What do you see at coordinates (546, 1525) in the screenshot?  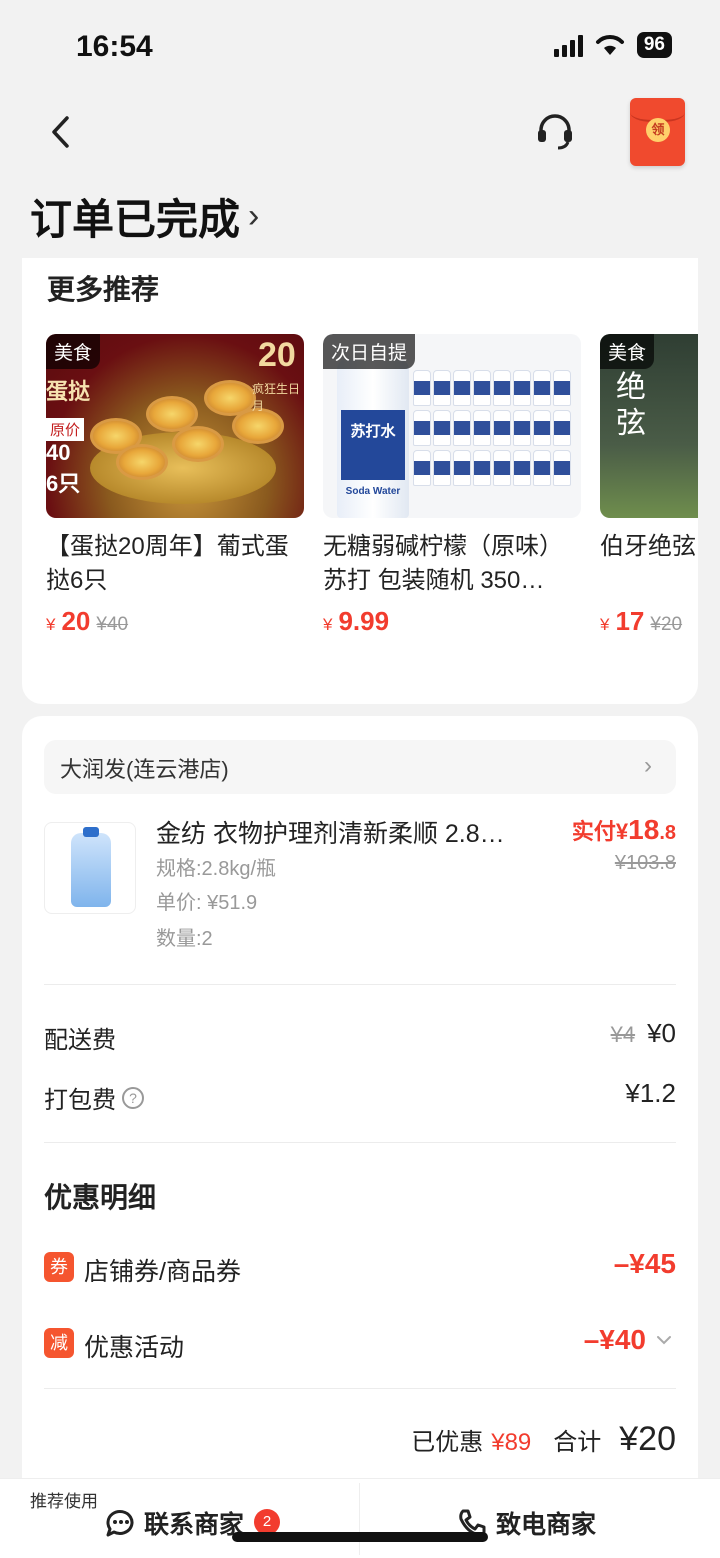 I see `call-merchant-label: 致电商家` at bounding box center [546, 1525].